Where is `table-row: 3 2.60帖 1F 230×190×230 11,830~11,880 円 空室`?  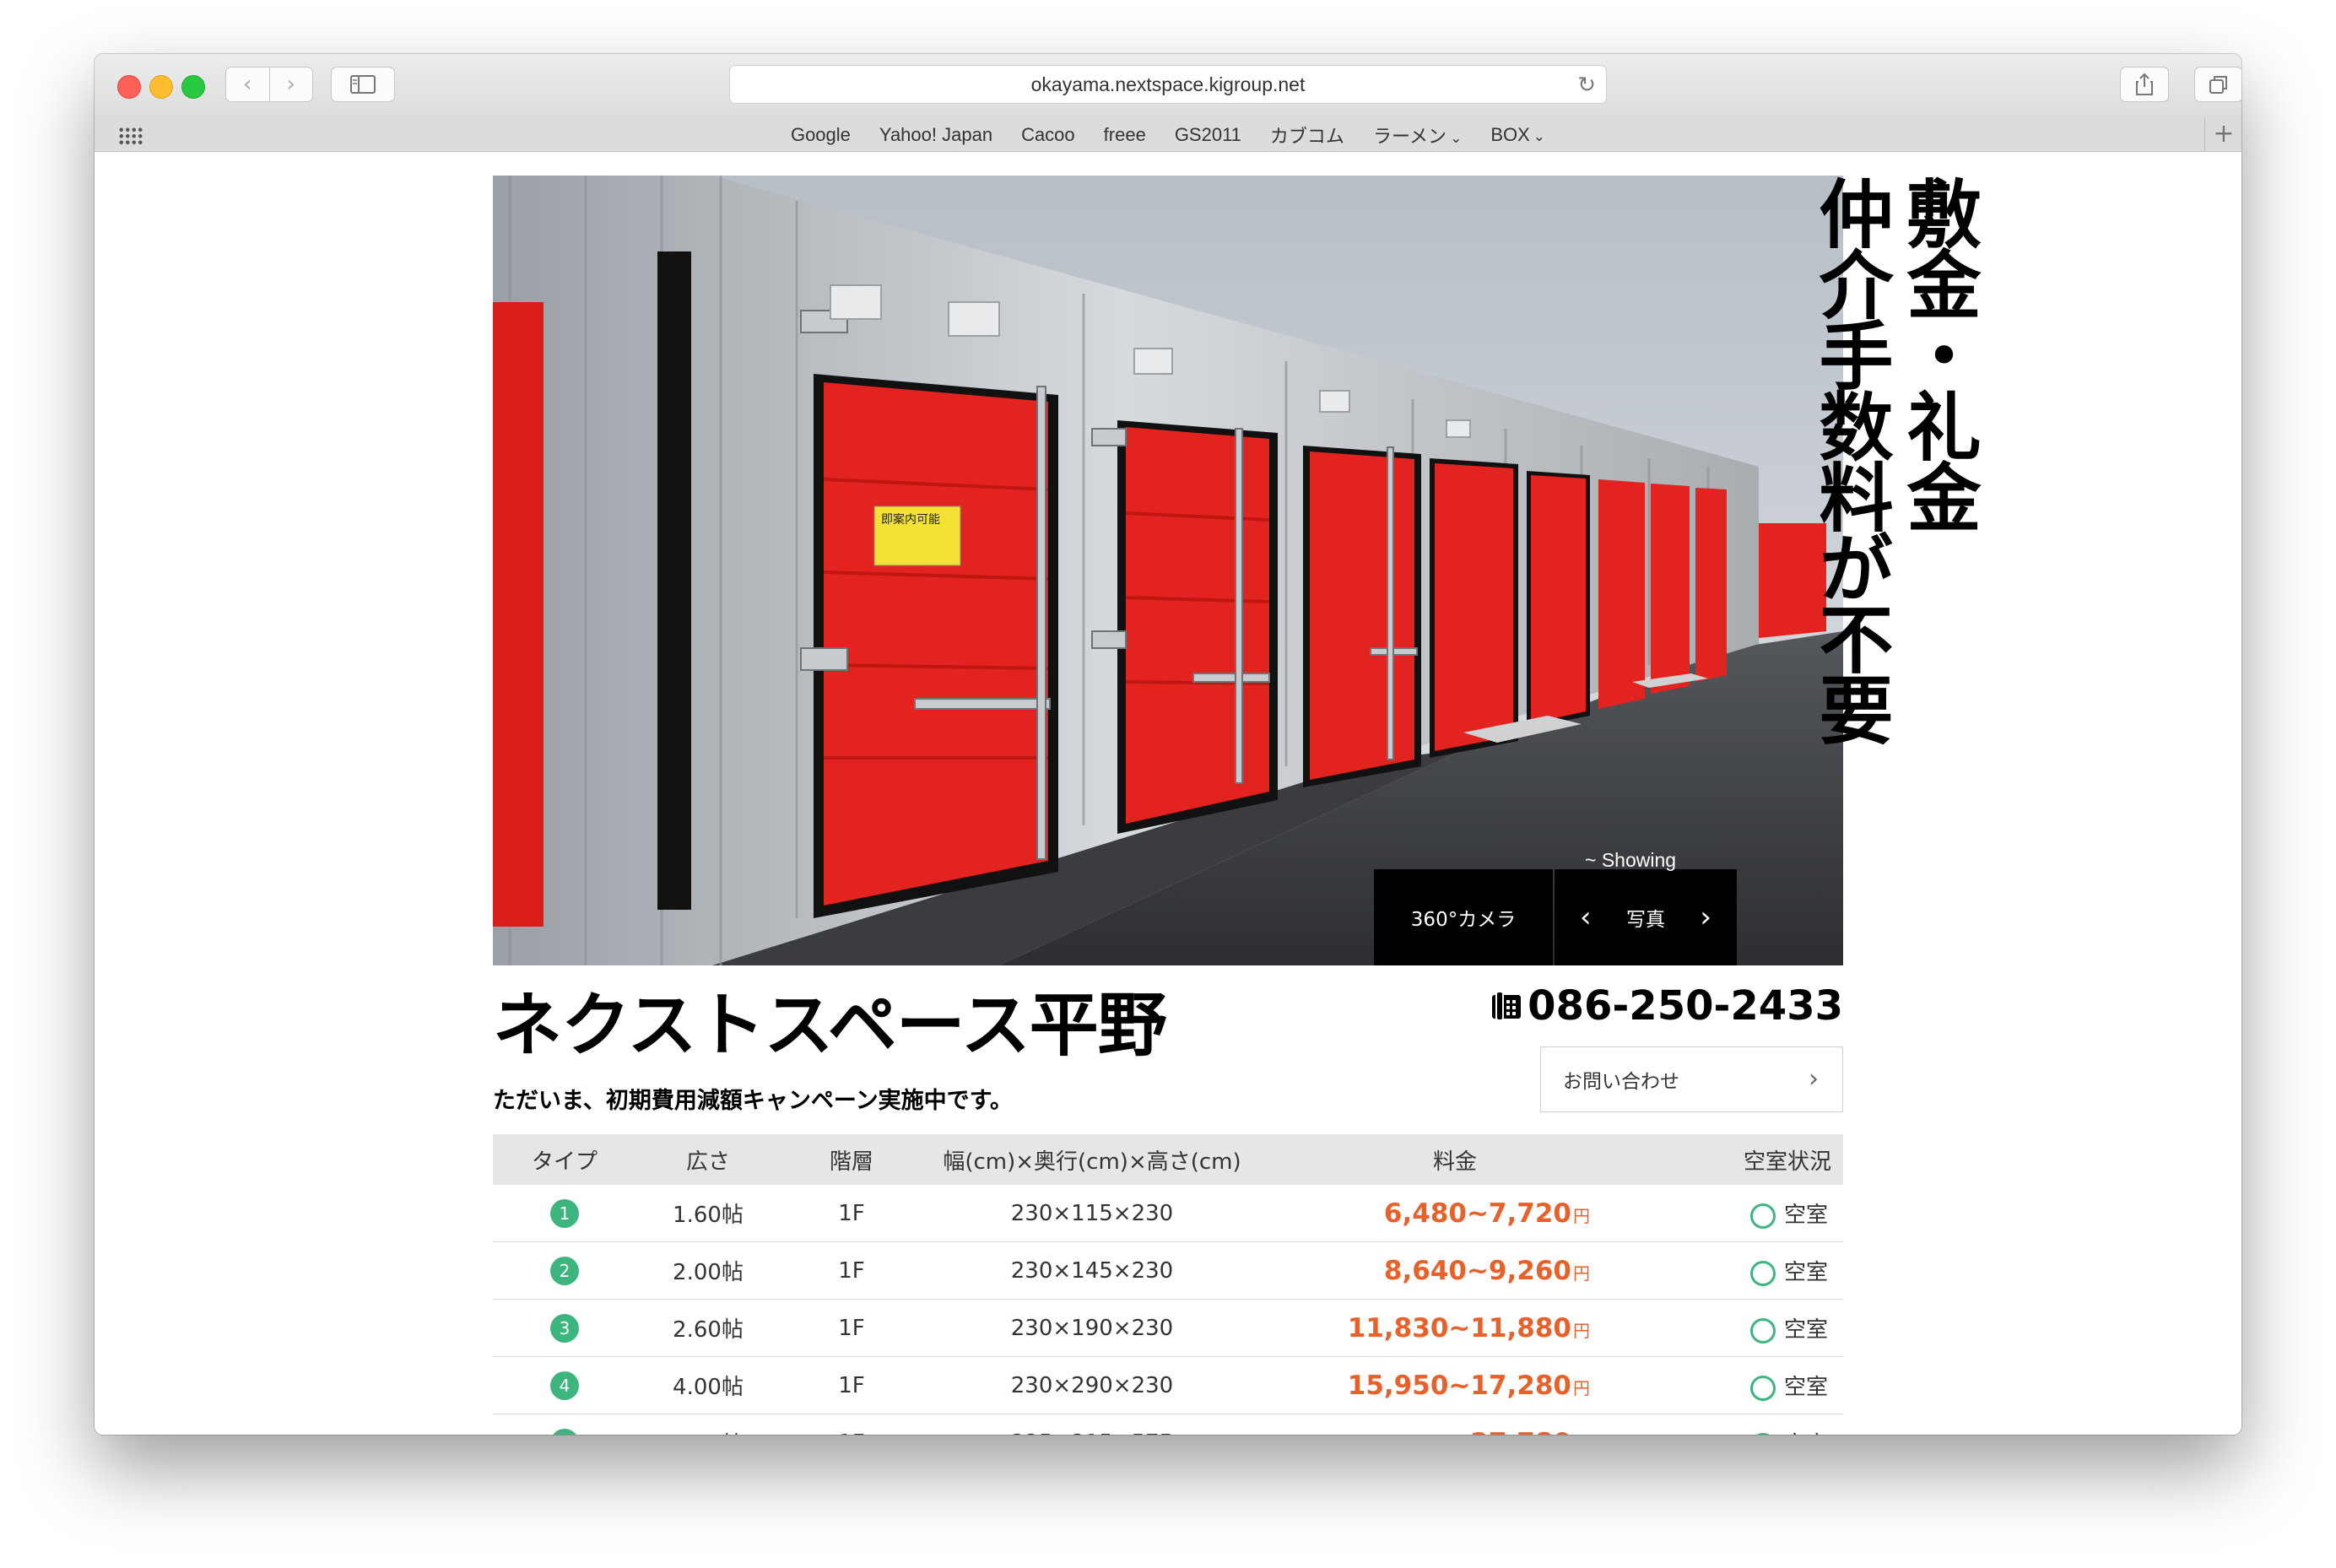
table-row: 3 2.60帖 1F 230×190×230 11,830~11,880 円 空室 is located at coordinates (1168, 1328).